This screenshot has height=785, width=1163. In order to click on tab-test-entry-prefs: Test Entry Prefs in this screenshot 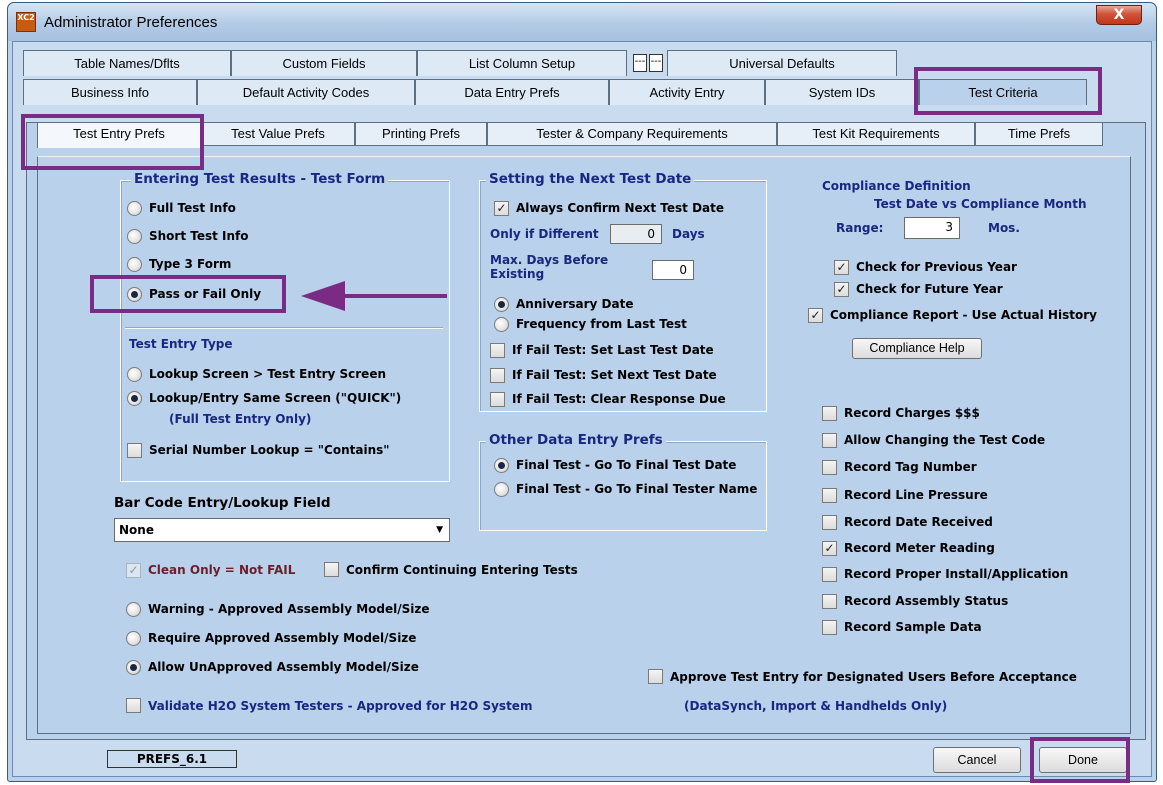, I will do `click(119, 135)`.